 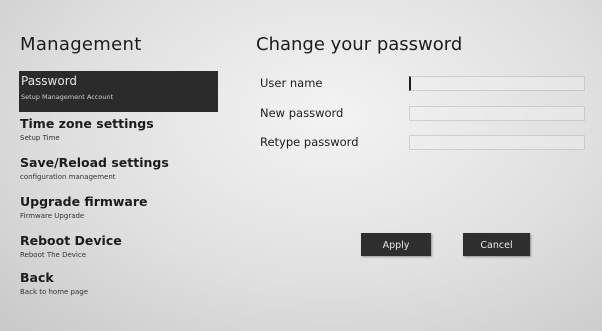 I want to click on sidebar-item-label: Password, so click(x=49, y=81).